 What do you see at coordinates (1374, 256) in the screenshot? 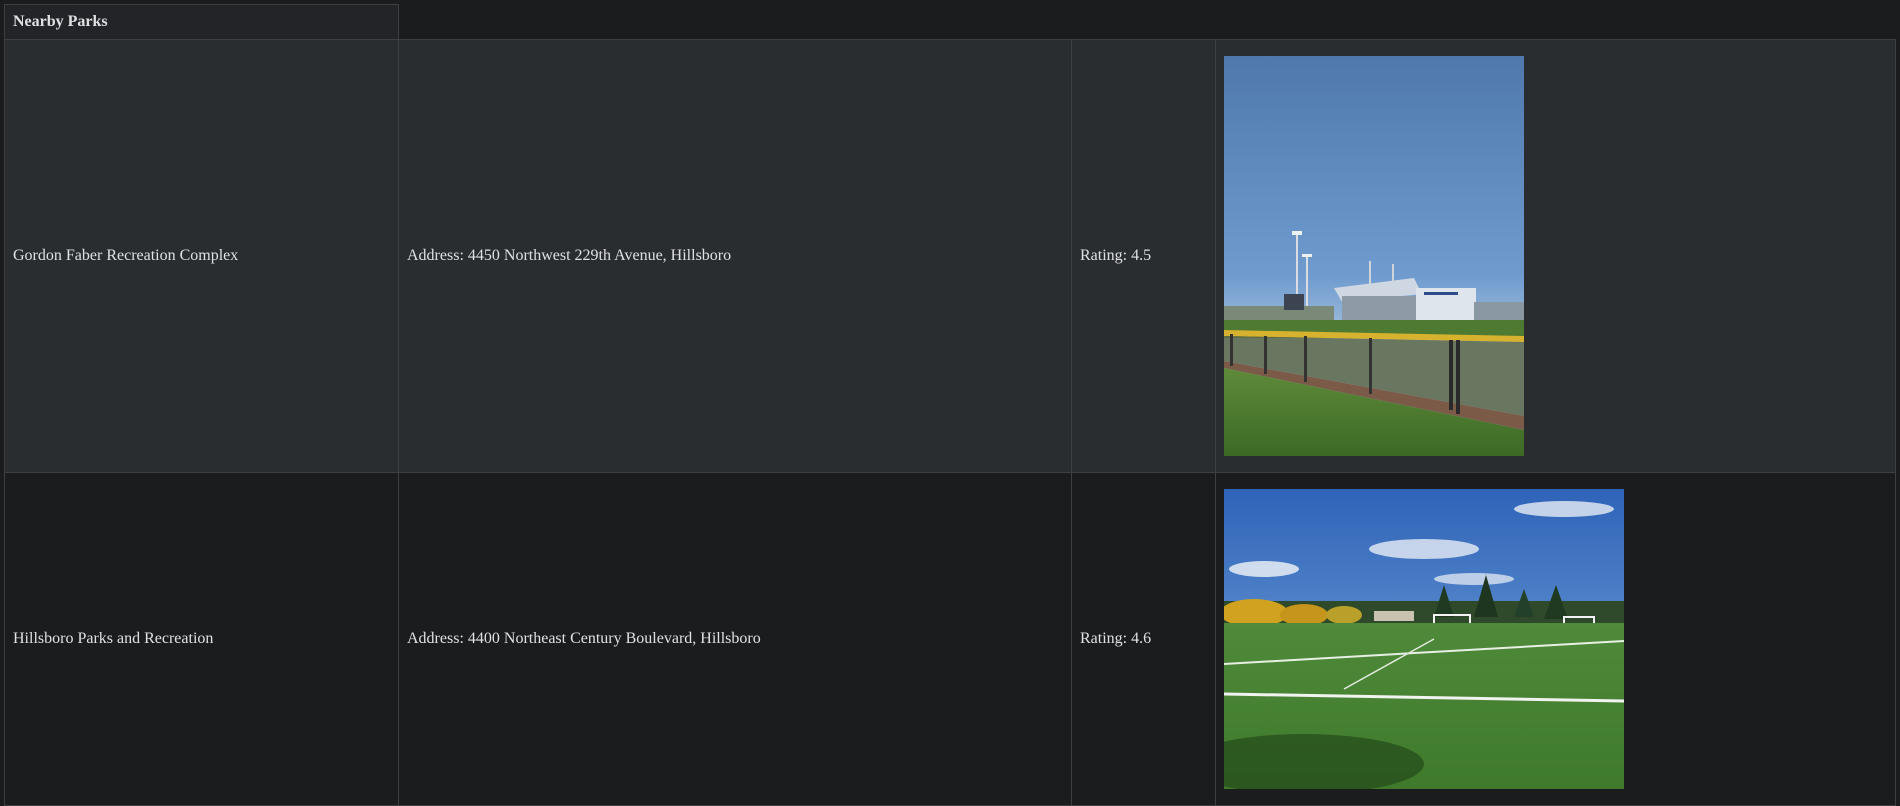
I see `stadium-photo` at bounding box center [1374, 256].